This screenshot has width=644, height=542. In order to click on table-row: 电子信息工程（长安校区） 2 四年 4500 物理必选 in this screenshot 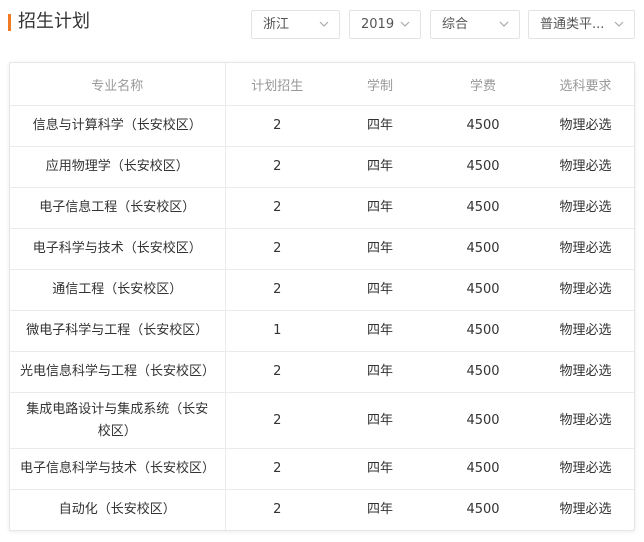, I will do `click(322, 208)`.